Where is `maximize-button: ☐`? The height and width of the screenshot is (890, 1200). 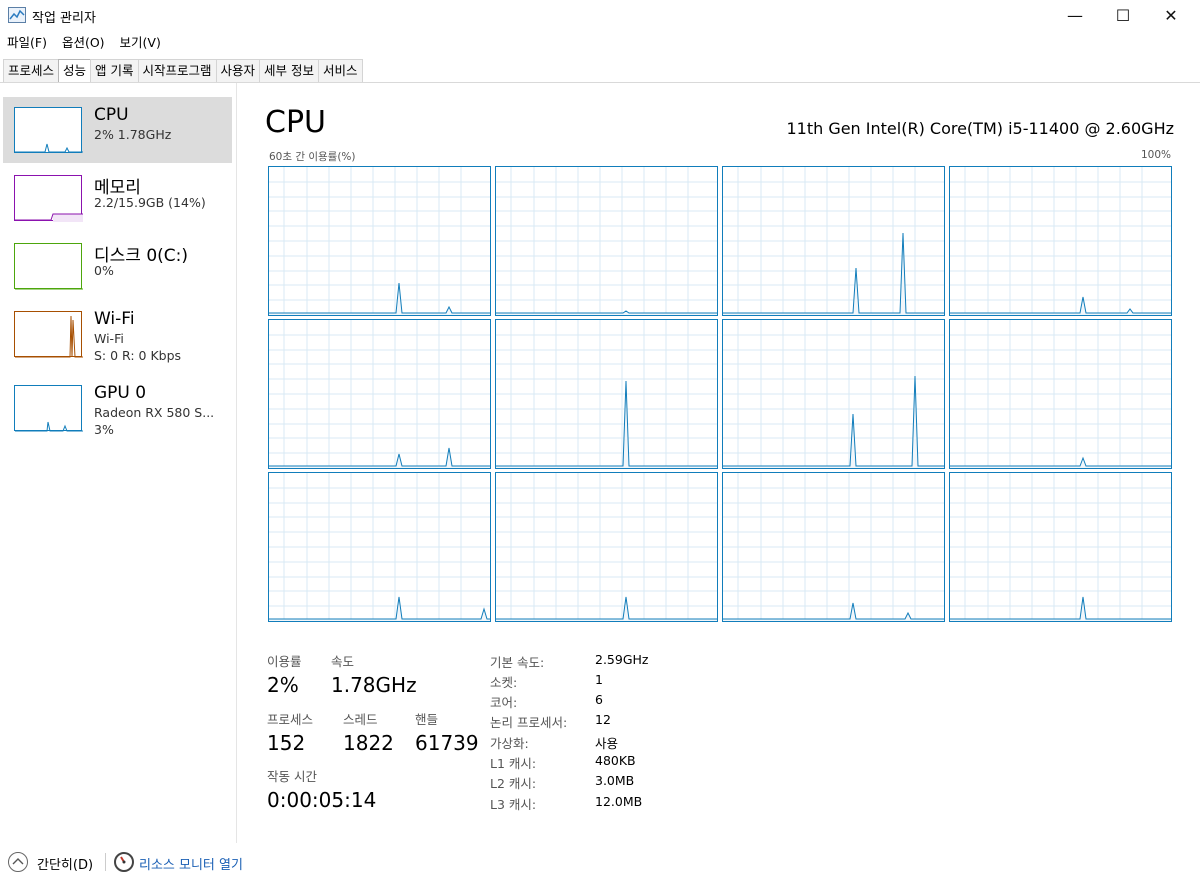 maximize-button: ☐ is located at coordinates (1123, 15).